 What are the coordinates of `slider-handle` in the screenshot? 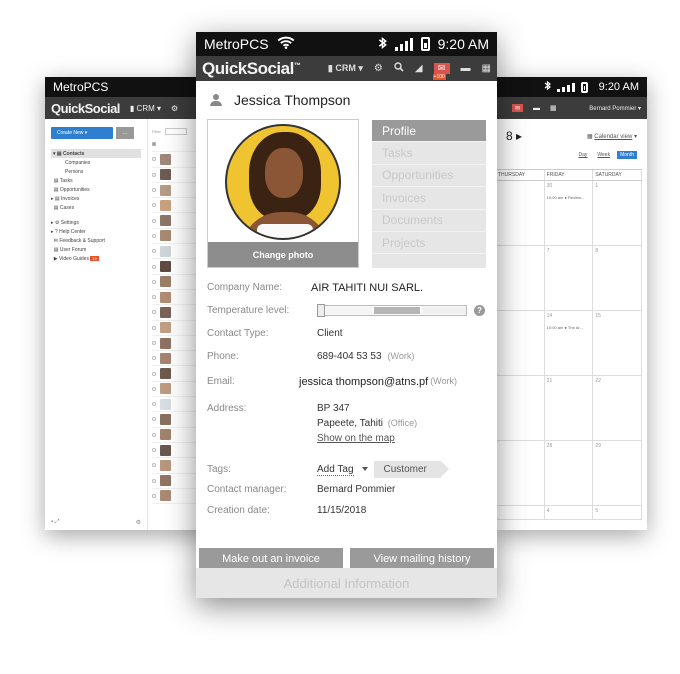 It's located at (321, 310).